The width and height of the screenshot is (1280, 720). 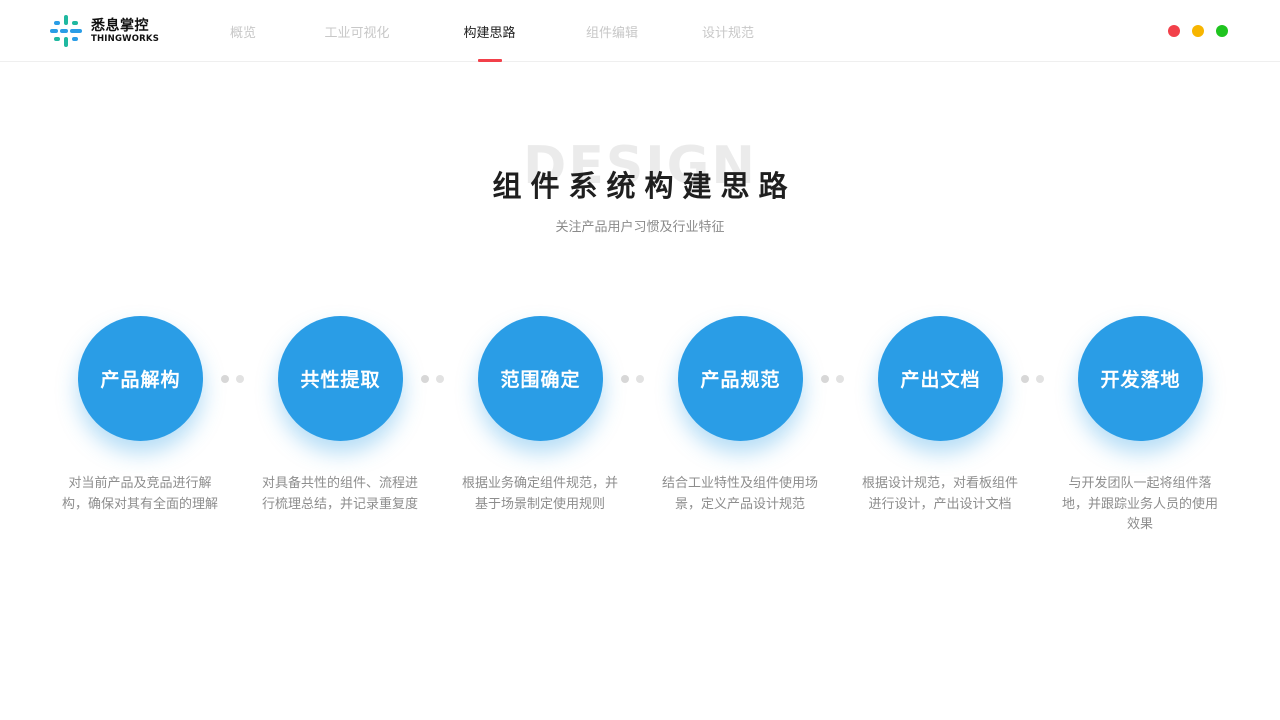 What do you see at coordinates (539, 494) in the screenshot?
I see `step-description: 根据业务确定组件规范，并基于场景制定使用规则` at bounding box center [539, 494].